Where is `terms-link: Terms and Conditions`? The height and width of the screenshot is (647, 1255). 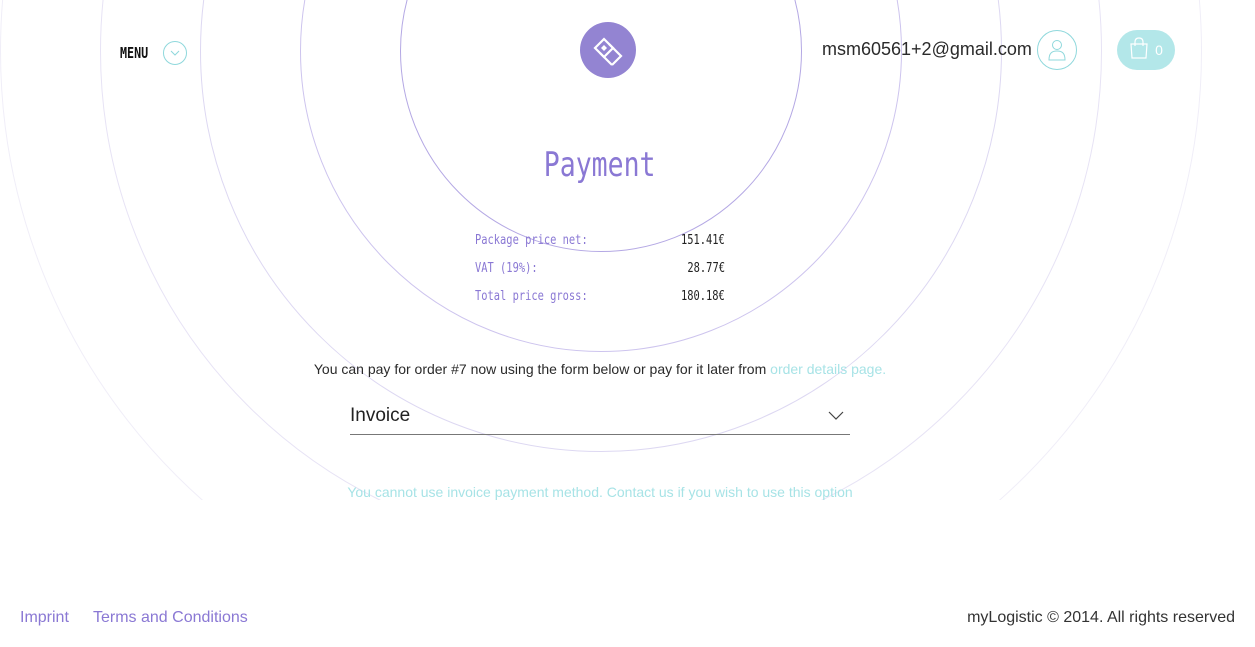 terms-link: Terms and Conditions is located at coordinates (170, 618).